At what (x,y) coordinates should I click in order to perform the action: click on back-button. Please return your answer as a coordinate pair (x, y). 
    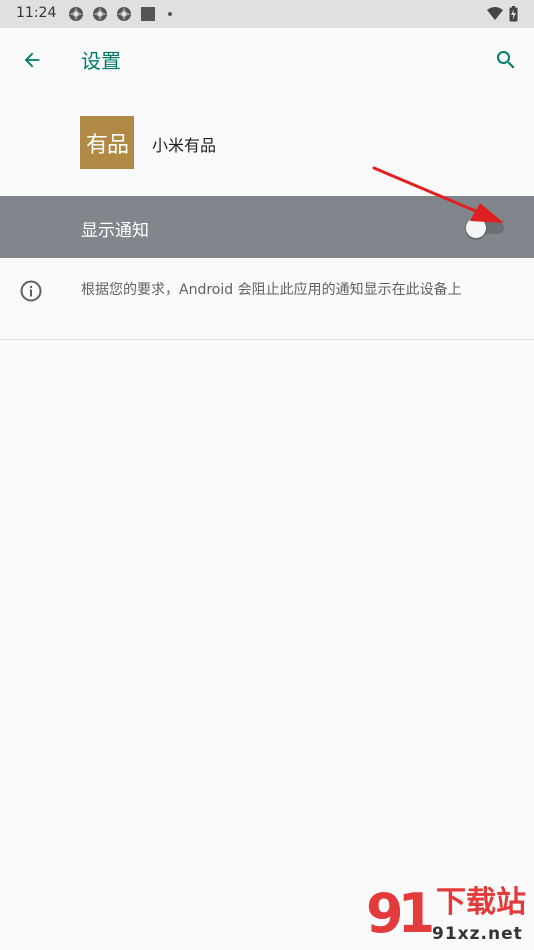
    Looking at the image, I should click on (32, 60).